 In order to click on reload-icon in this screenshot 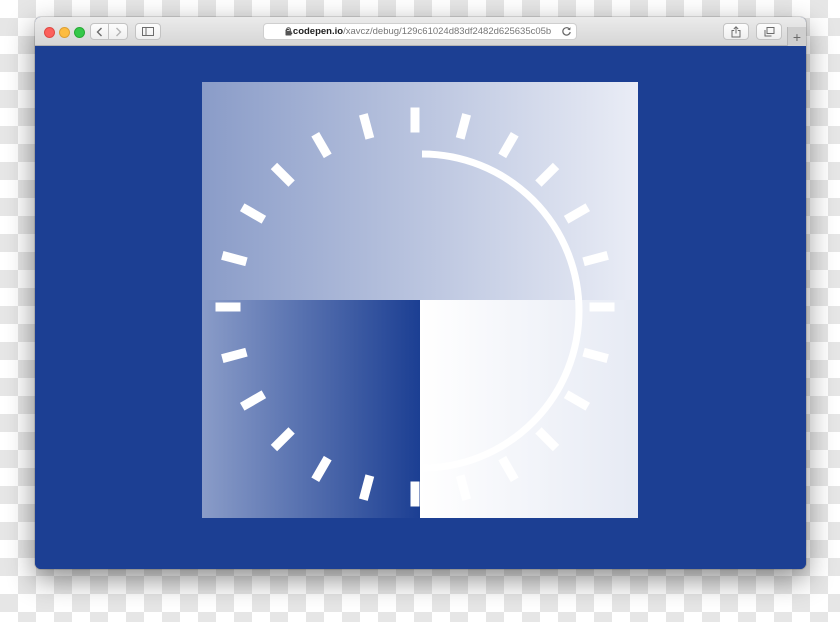, I will do `click(566, 31)`.